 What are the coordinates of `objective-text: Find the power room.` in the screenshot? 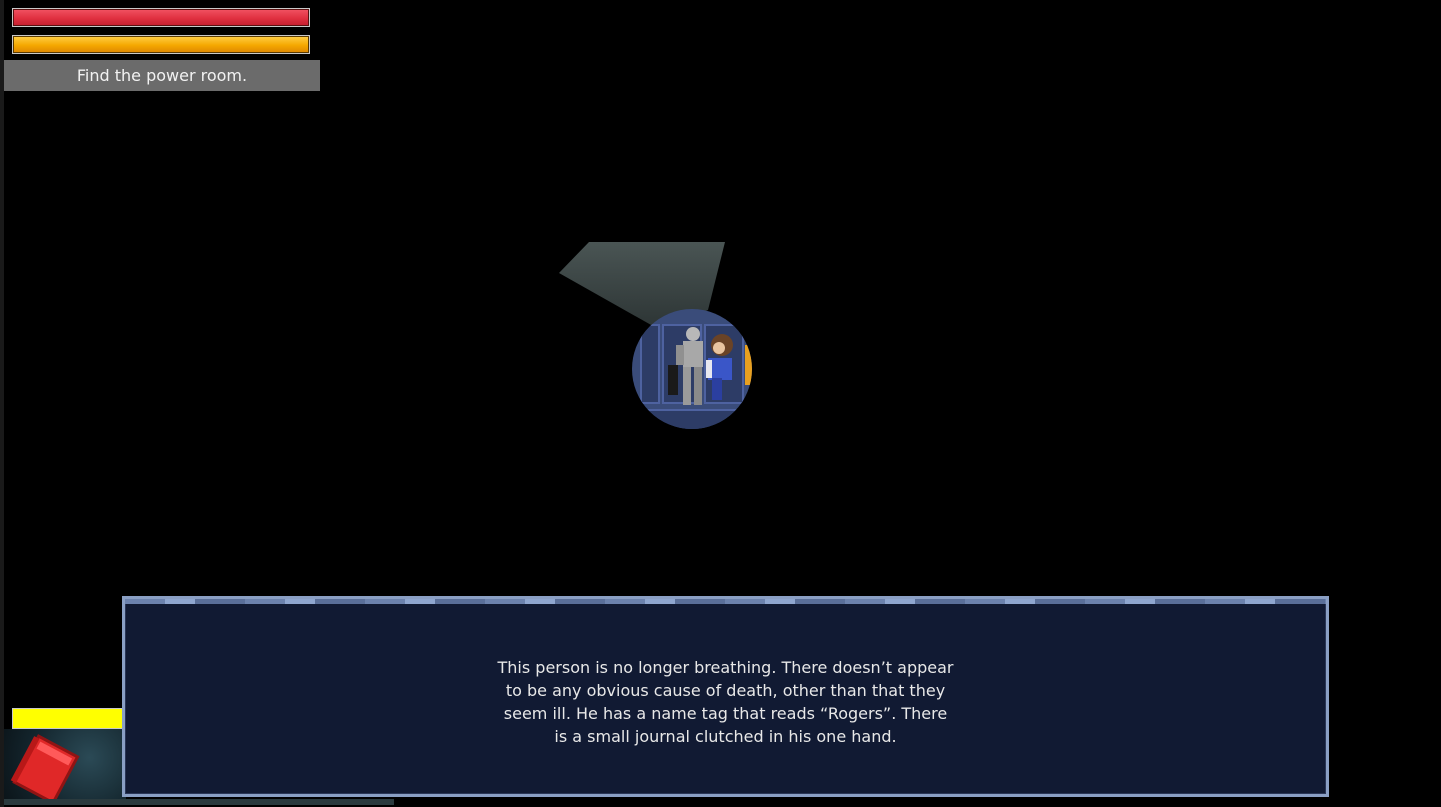 It's located at (162, 75).